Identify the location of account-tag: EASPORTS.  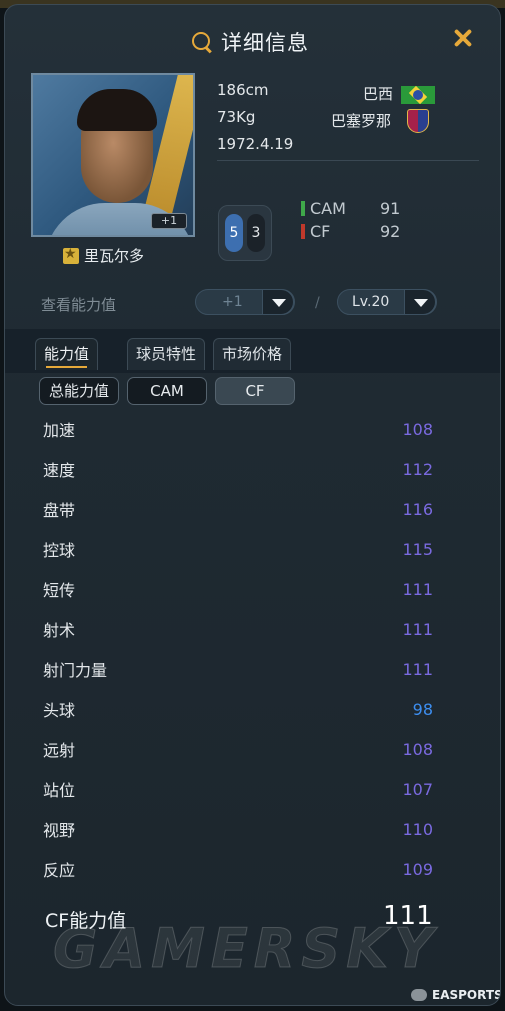
(456, 995).